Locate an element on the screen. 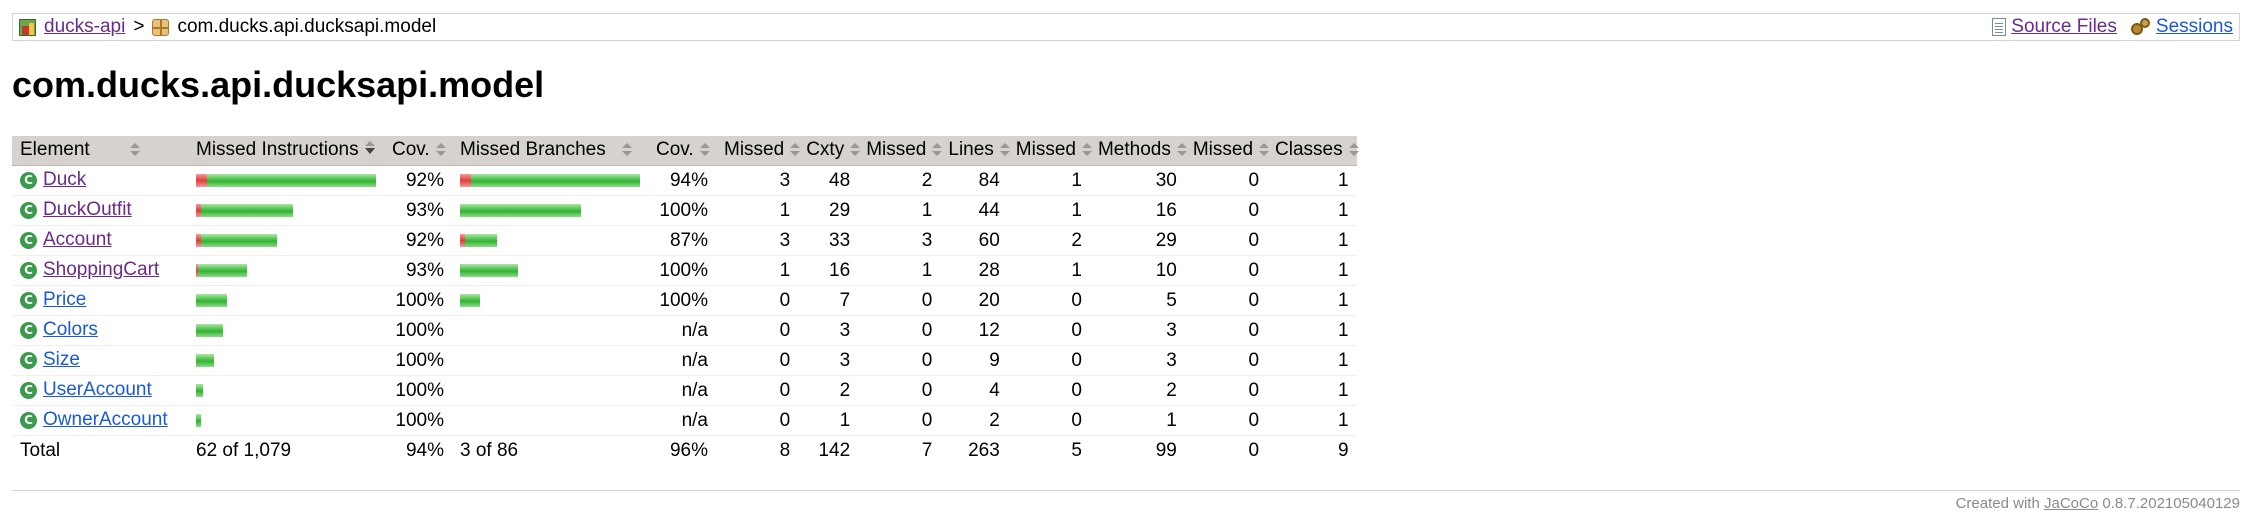  class-link: Duck is located at coordinates (64, 179).